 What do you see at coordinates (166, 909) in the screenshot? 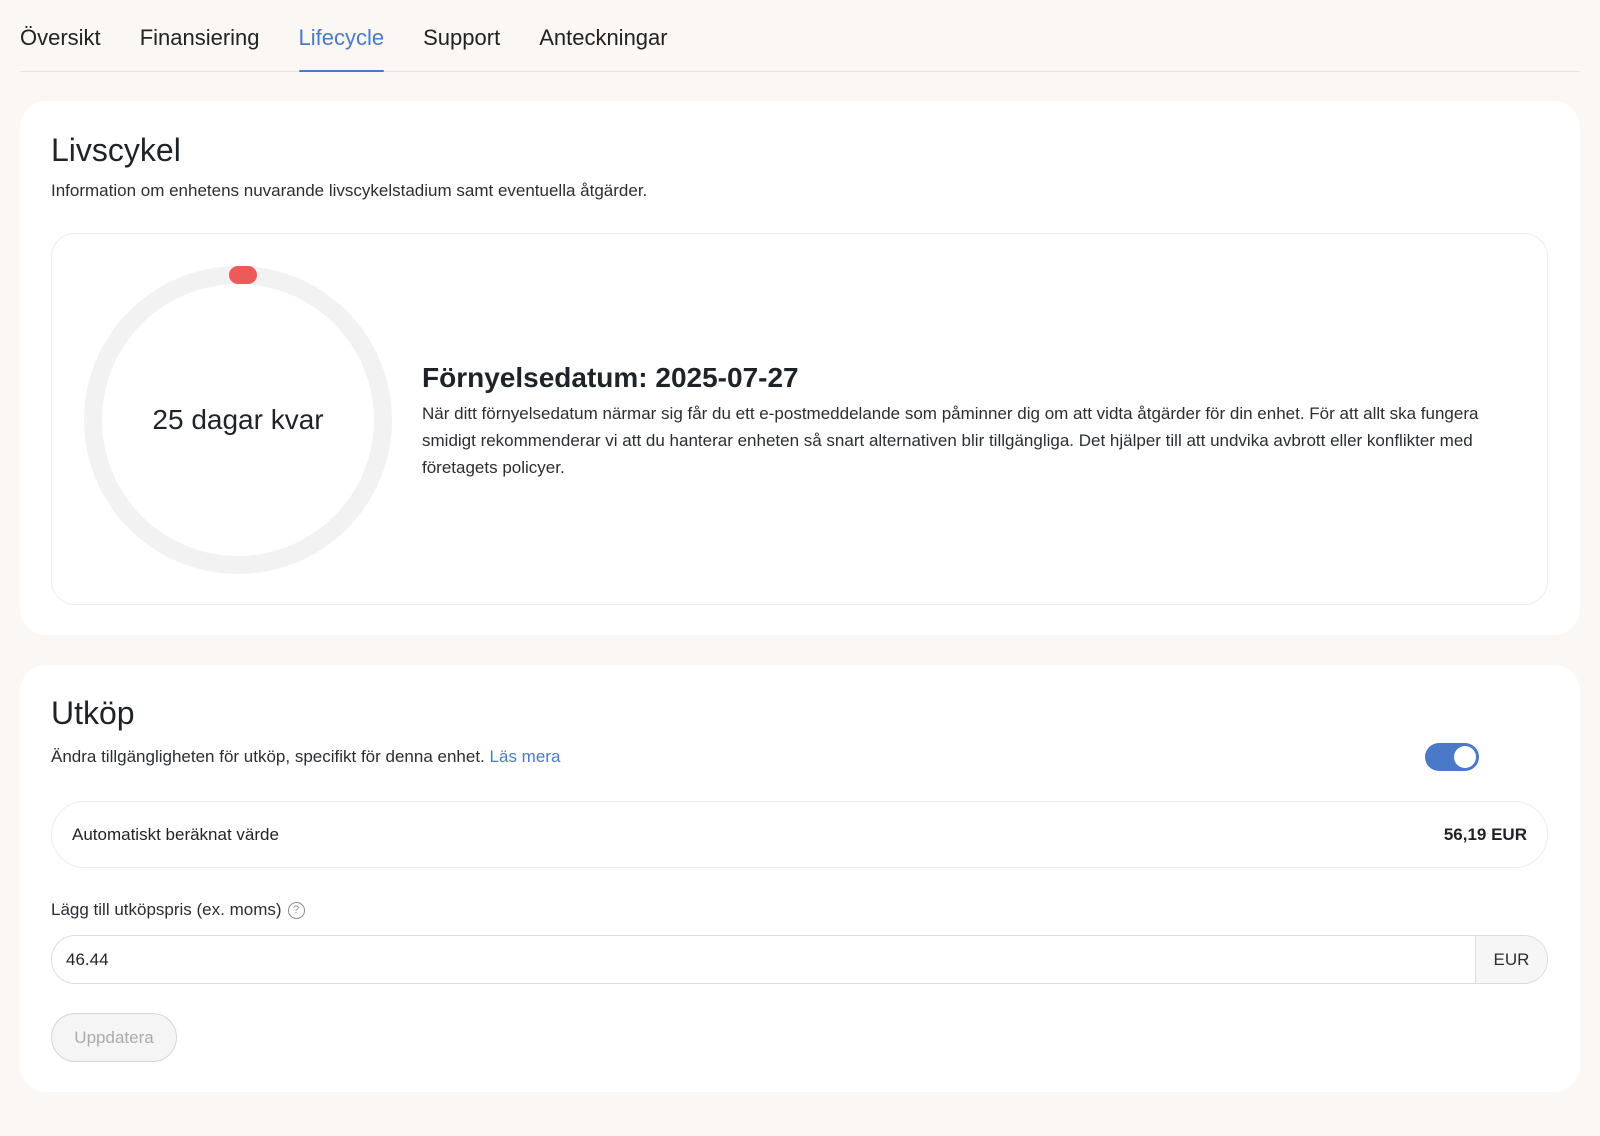
I see `price-label-text: Lägg till utköpspris (ex. moms)` at bounding box center [166, 909].